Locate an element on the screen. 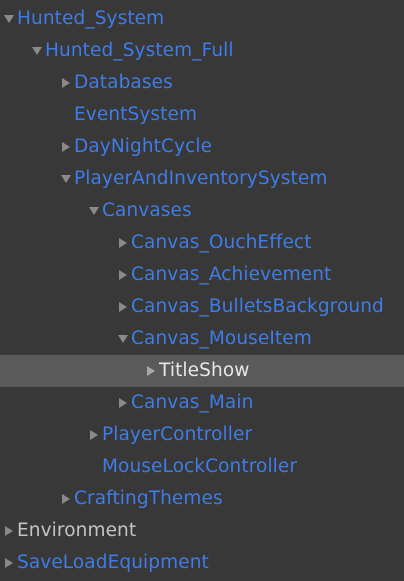 This screenshot has height=581, width=404. tree-row-hunted-system: Hunted_System is located at coordinates (202, 19).